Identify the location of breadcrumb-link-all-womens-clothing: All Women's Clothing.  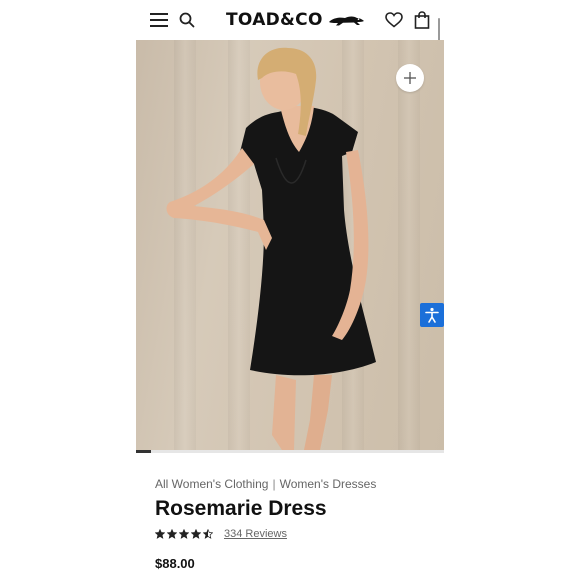
(211, 484).